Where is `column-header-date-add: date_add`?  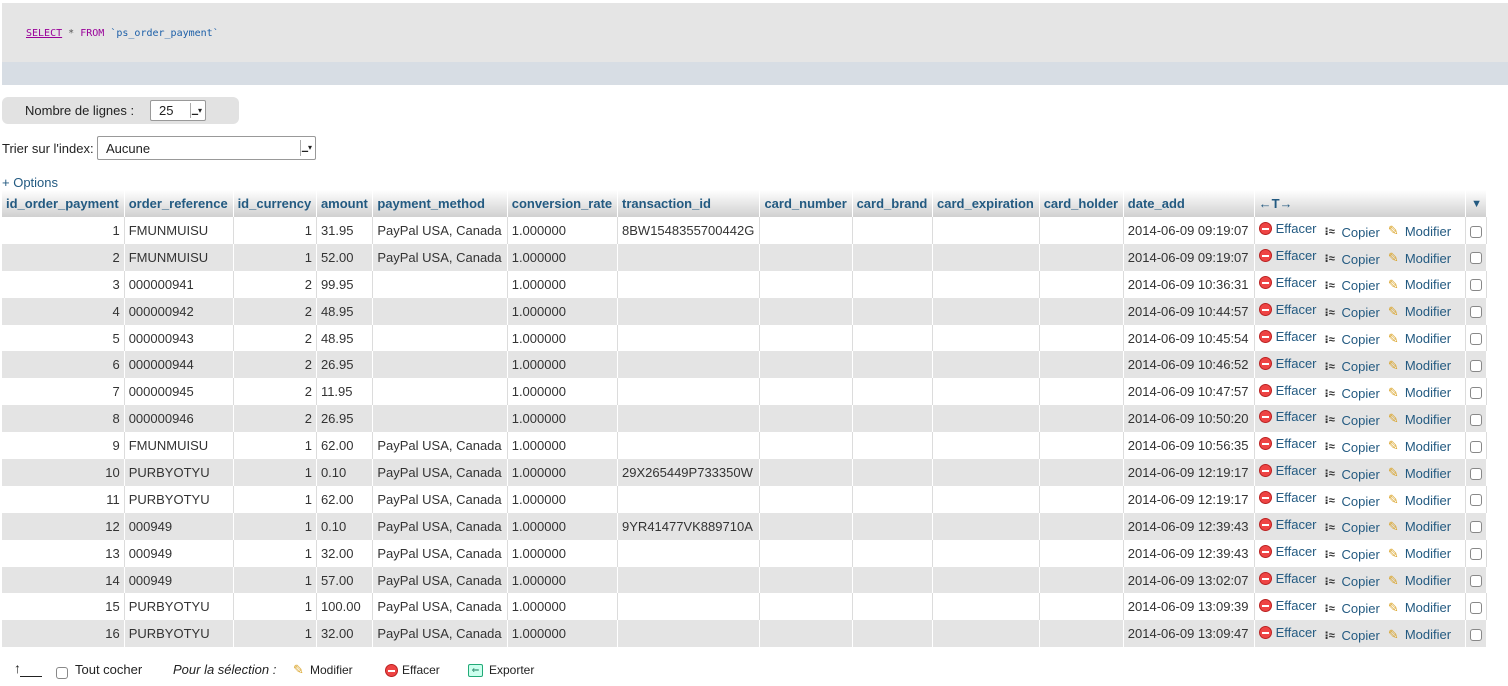
column-header-date-add: date_add is located at coordinates (1189, 203).